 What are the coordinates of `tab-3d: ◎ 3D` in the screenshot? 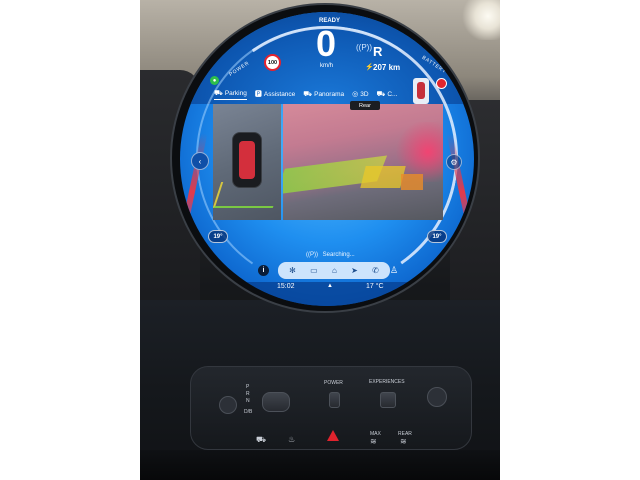 It's located at (360, 94).